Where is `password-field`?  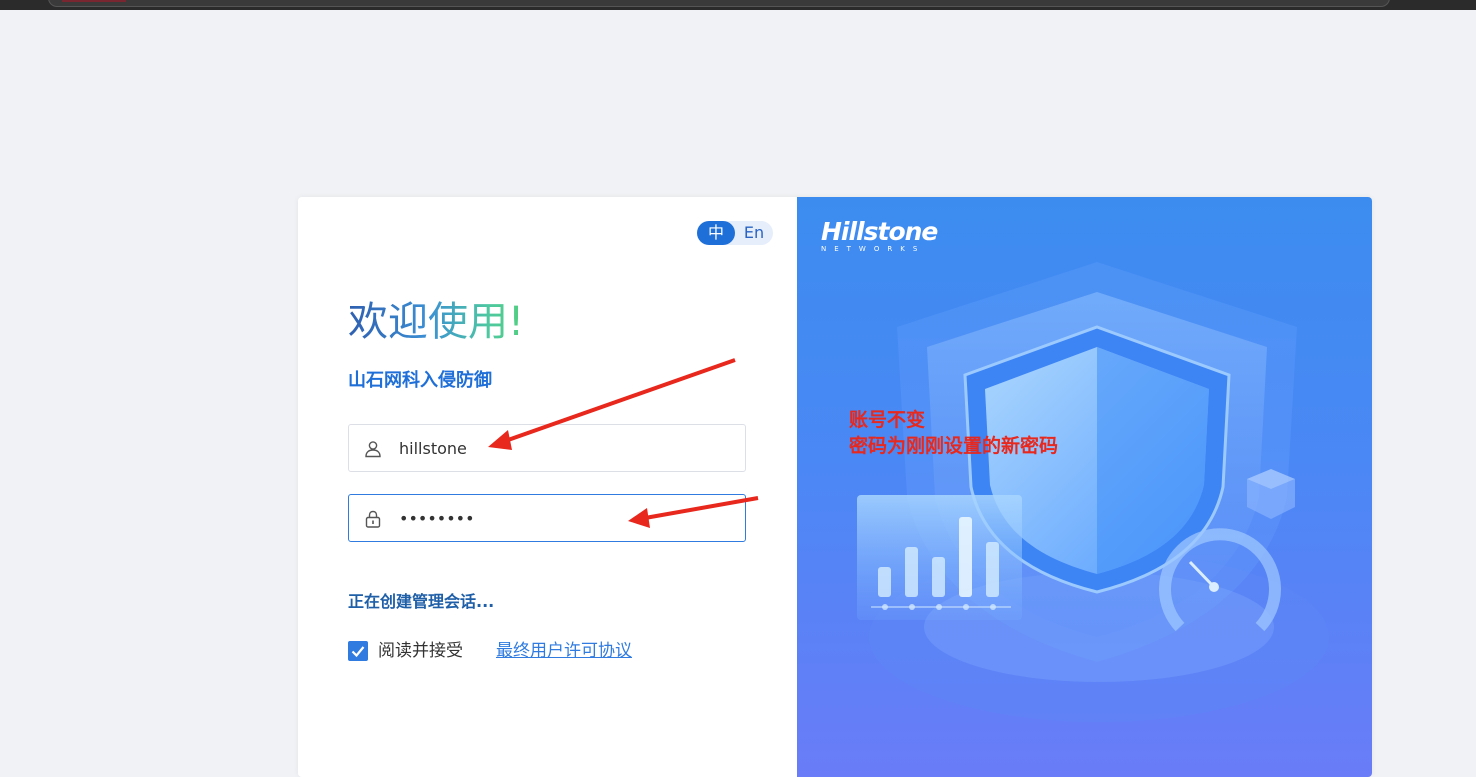
password-field is located at coordinates (547, 518).